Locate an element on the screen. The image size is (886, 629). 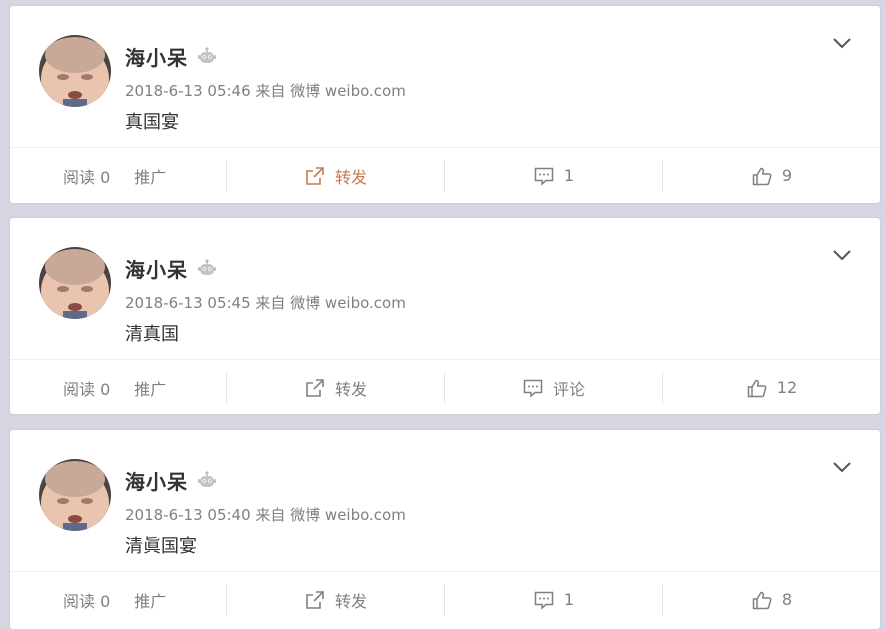
like-button: 8 is located at coordinates (771, 600).